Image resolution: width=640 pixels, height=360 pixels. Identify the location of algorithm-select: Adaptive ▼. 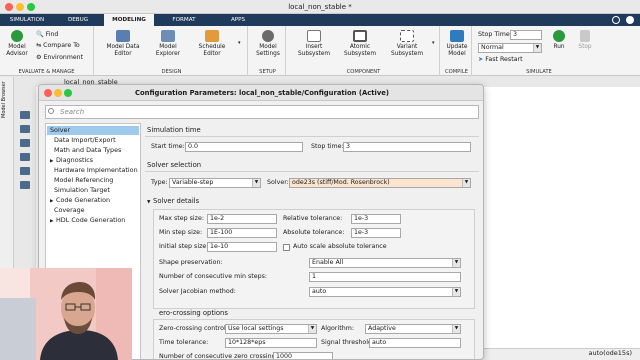
(413, 329).